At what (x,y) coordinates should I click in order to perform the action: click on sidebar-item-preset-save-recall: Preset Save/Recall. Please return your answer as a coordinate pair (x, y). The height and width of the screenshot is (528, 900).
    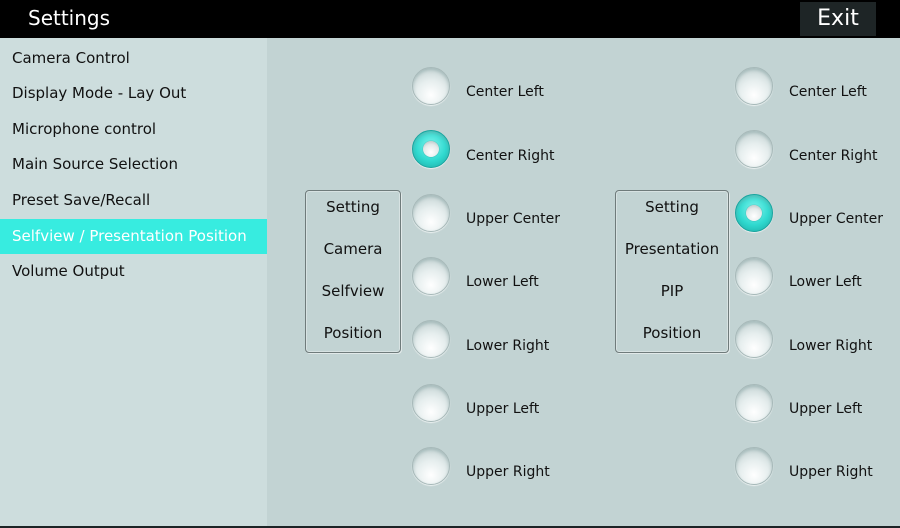
    Looking at the image, I should click on (133, 200).